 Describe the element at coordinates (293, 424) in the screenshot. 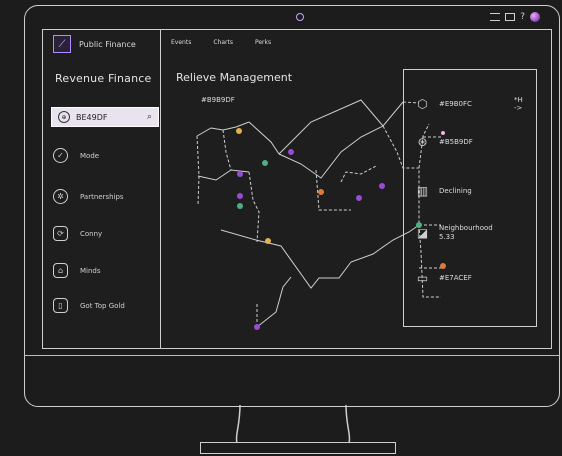

I see `monitor-stand` at that location.